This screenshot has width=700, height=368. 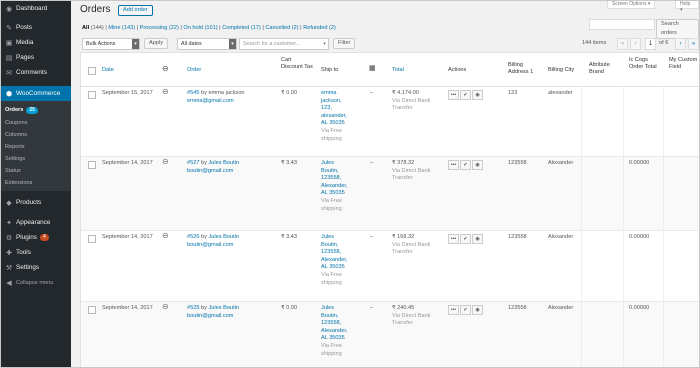 I want to click on billing-address-1: 123, so click(x=513, y=93).